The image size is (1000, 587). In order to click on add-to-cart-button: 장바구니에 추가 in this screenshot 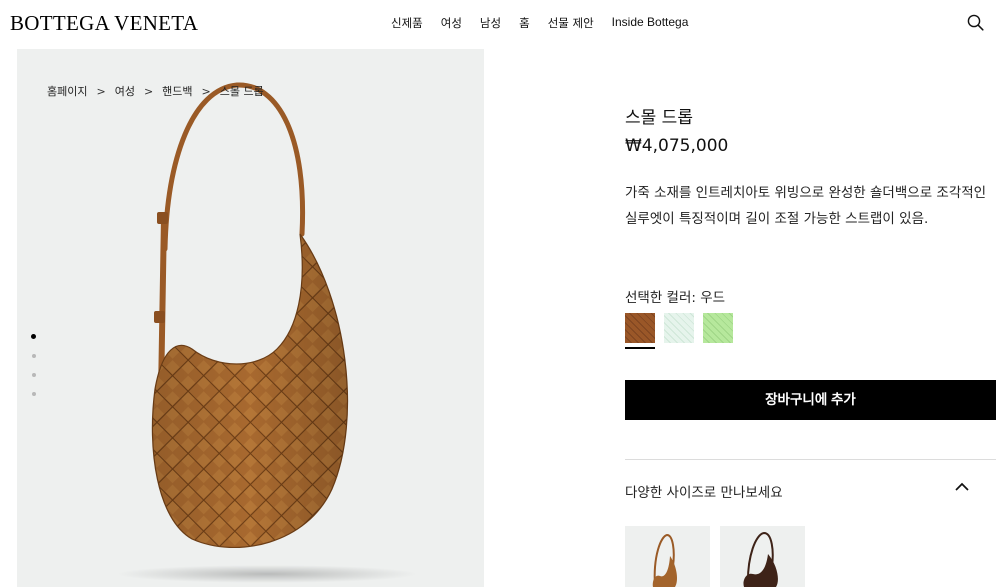, I will do `click(810, 400)`.